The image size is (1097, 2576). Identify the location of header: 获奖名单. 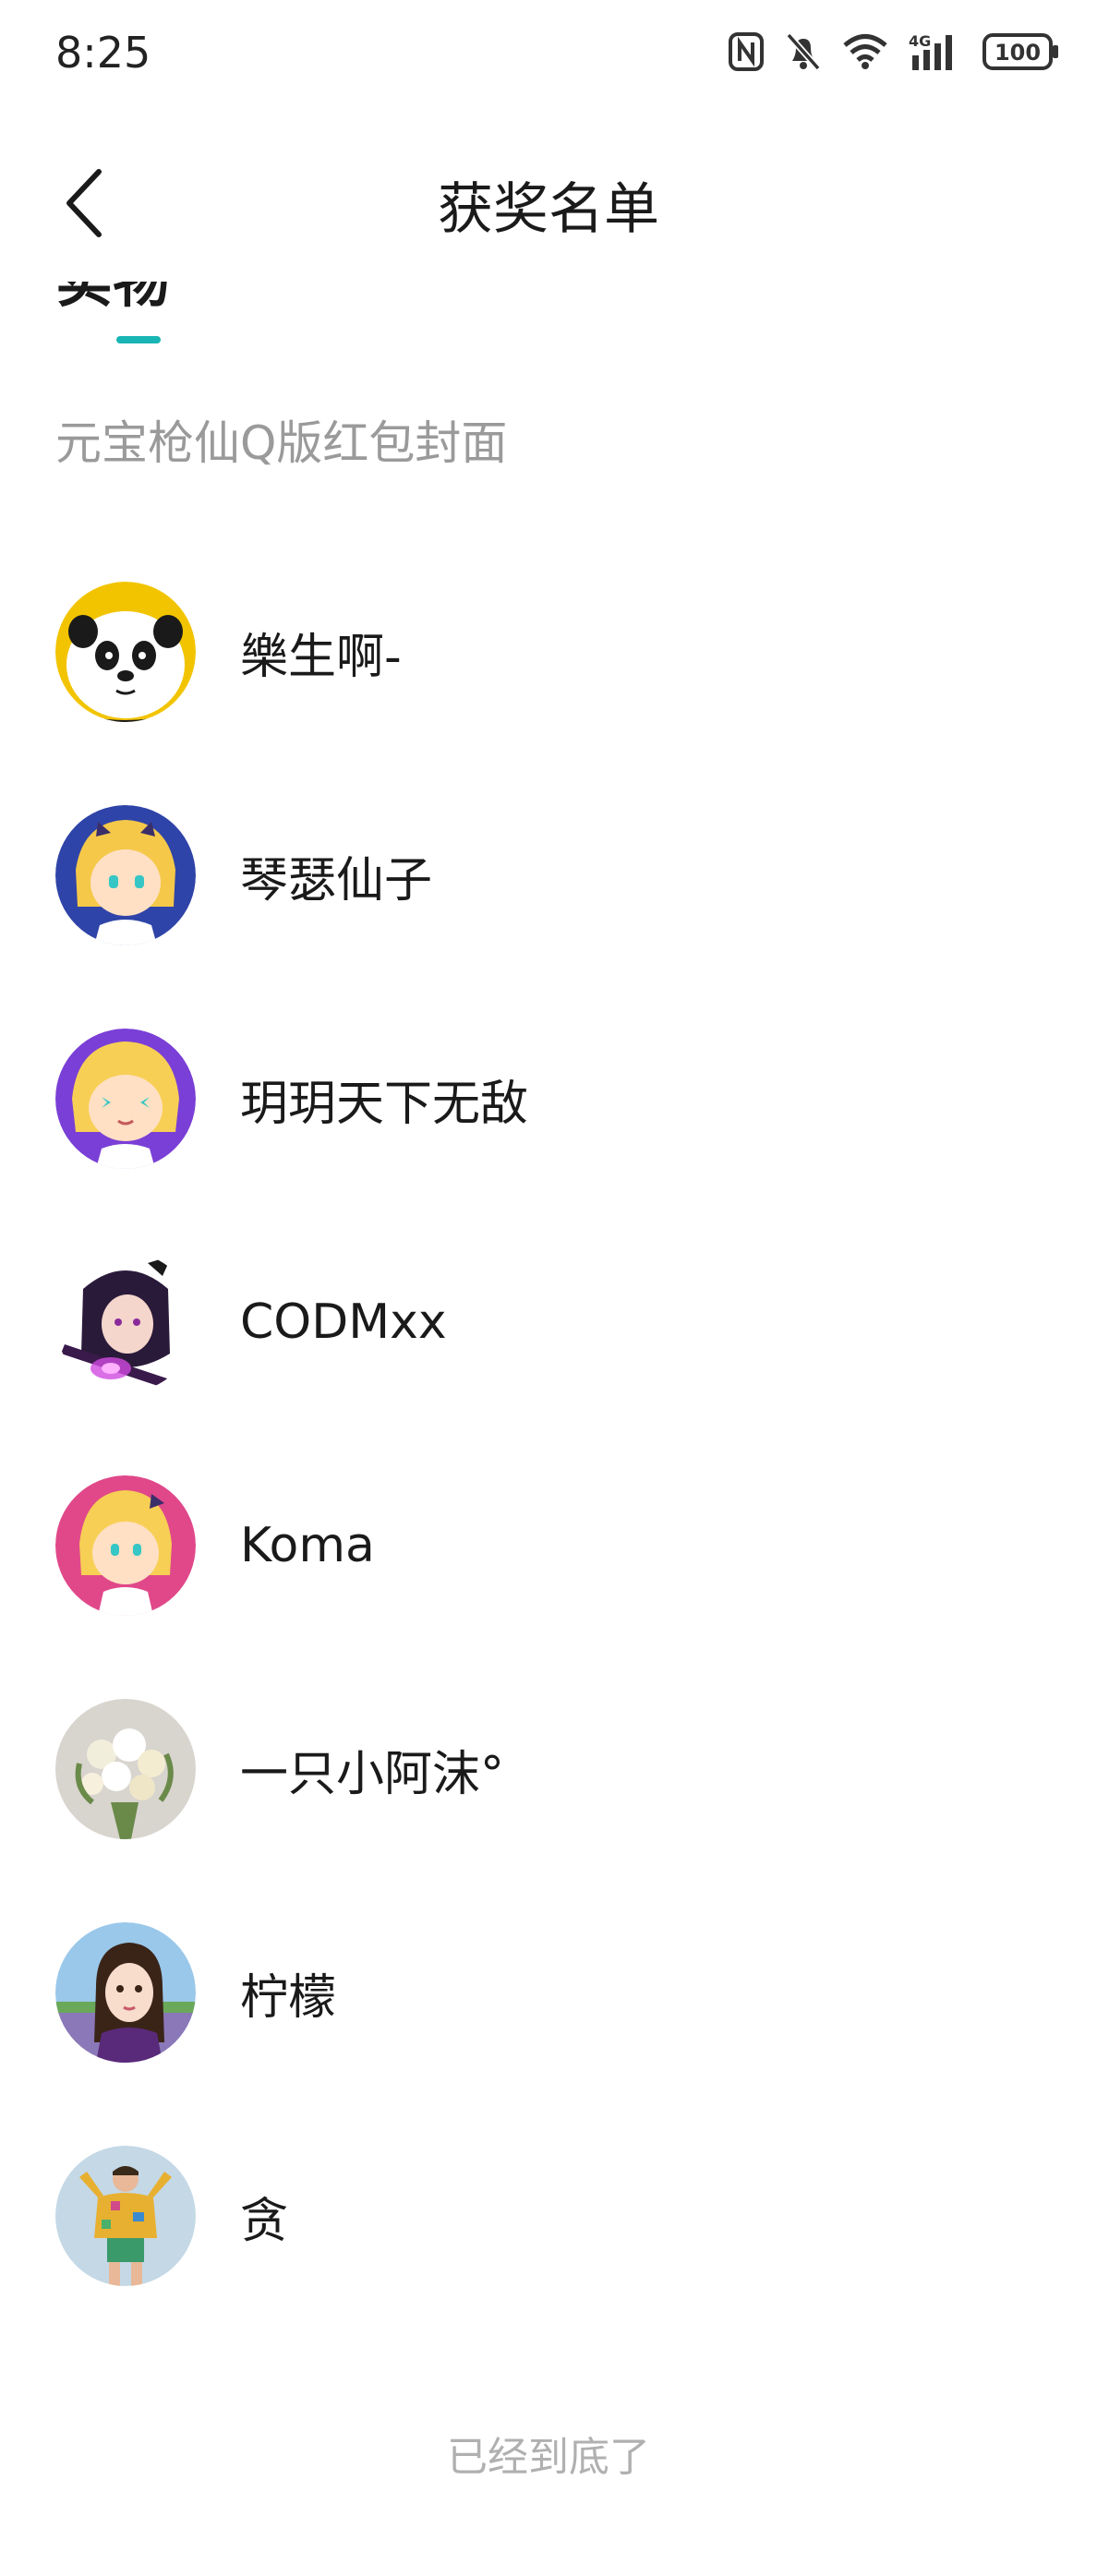
(548, 203).